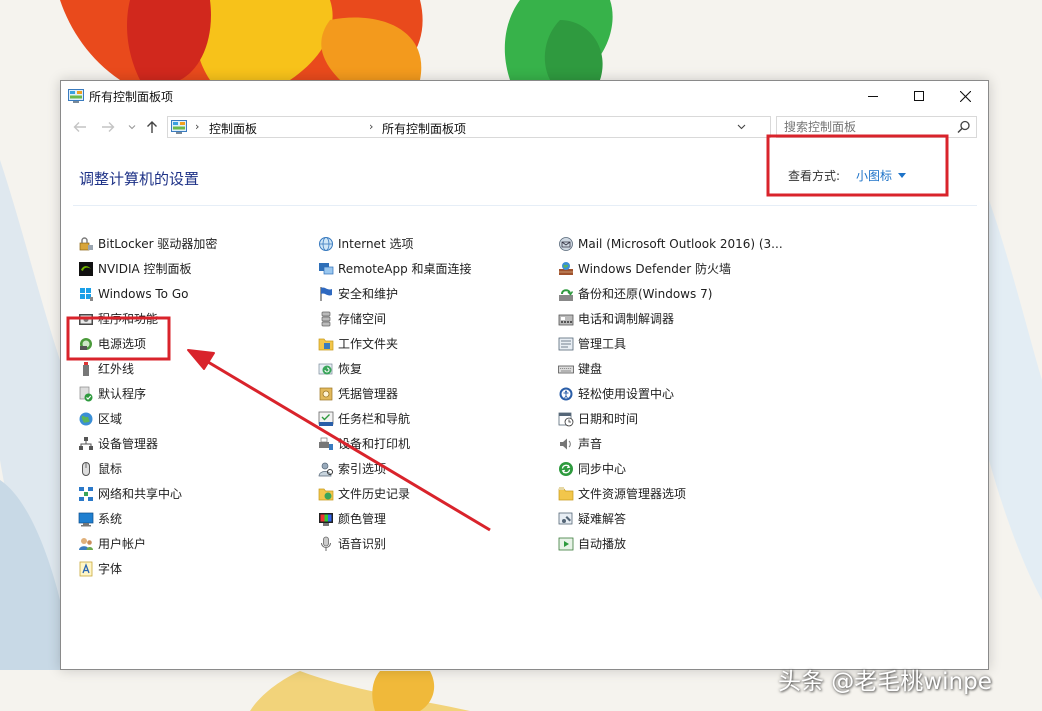 The width and height of the screenshot is (1042, 711). I want to click on power-options-icon, so click(86, 343).